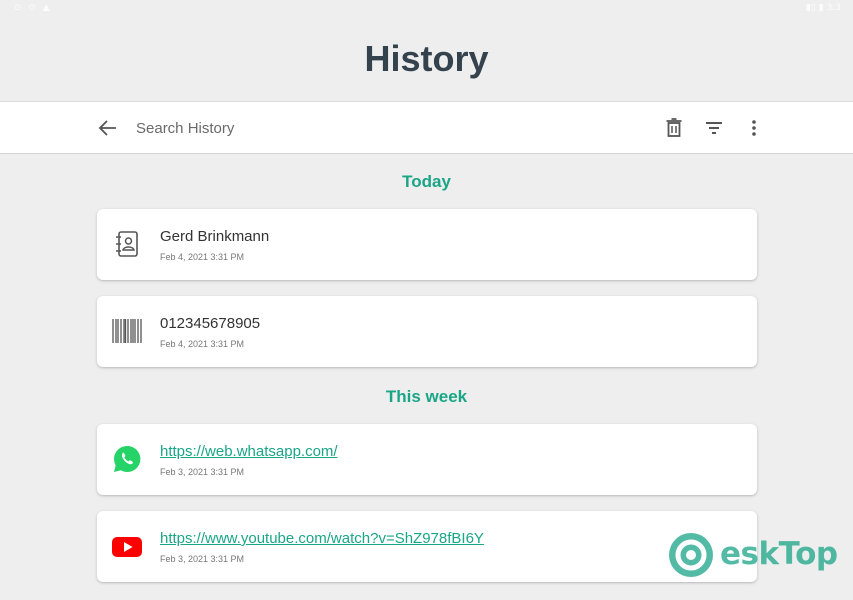  I want to click on search-input, so click(336, 128).